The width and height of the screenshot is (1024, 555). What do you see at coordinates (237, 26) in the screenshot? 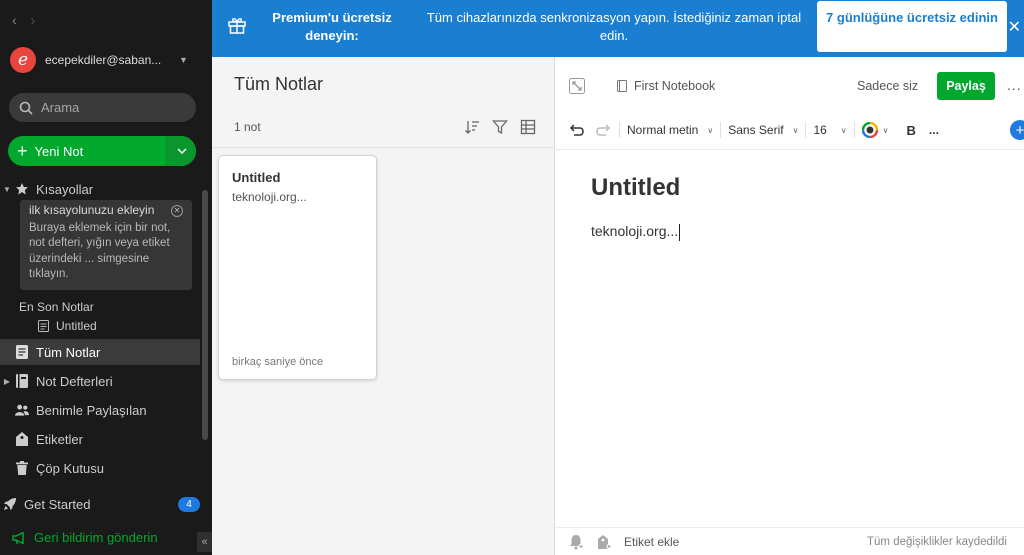
I see `gift-icon` at bounding box center [237, 26].